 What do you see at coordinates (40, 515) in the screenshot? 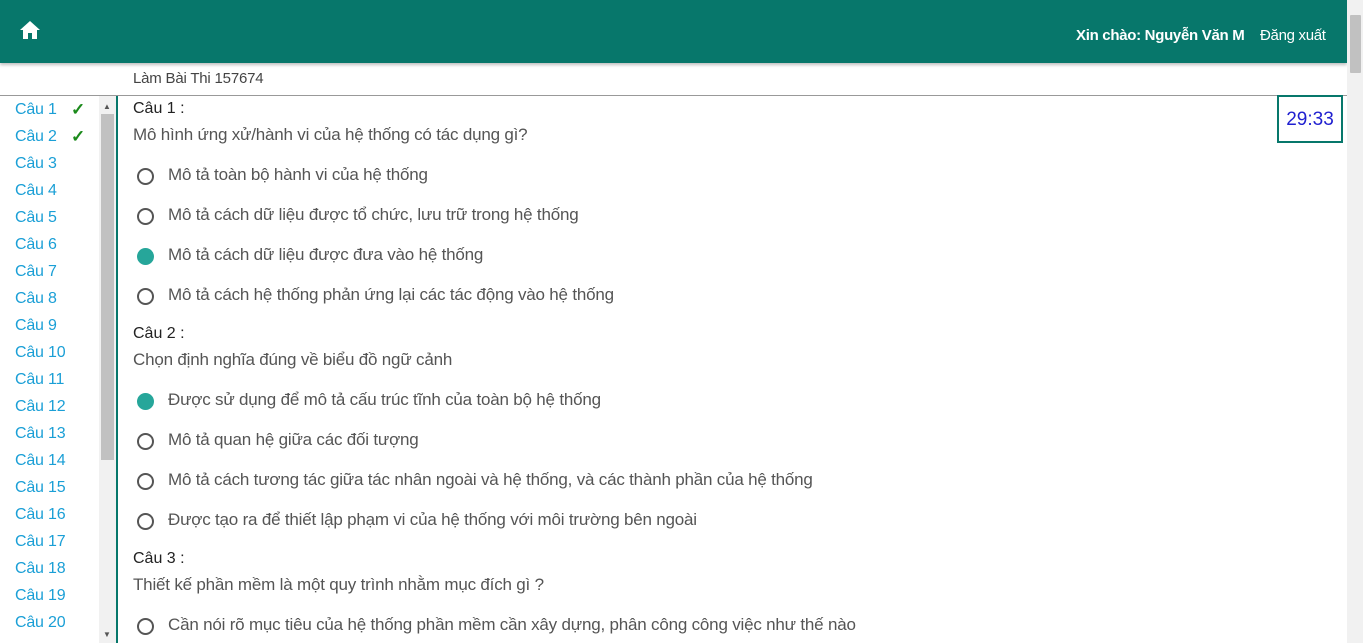
I see `sidebar-item-16: Câu 16` at bounding box center [40, 515].